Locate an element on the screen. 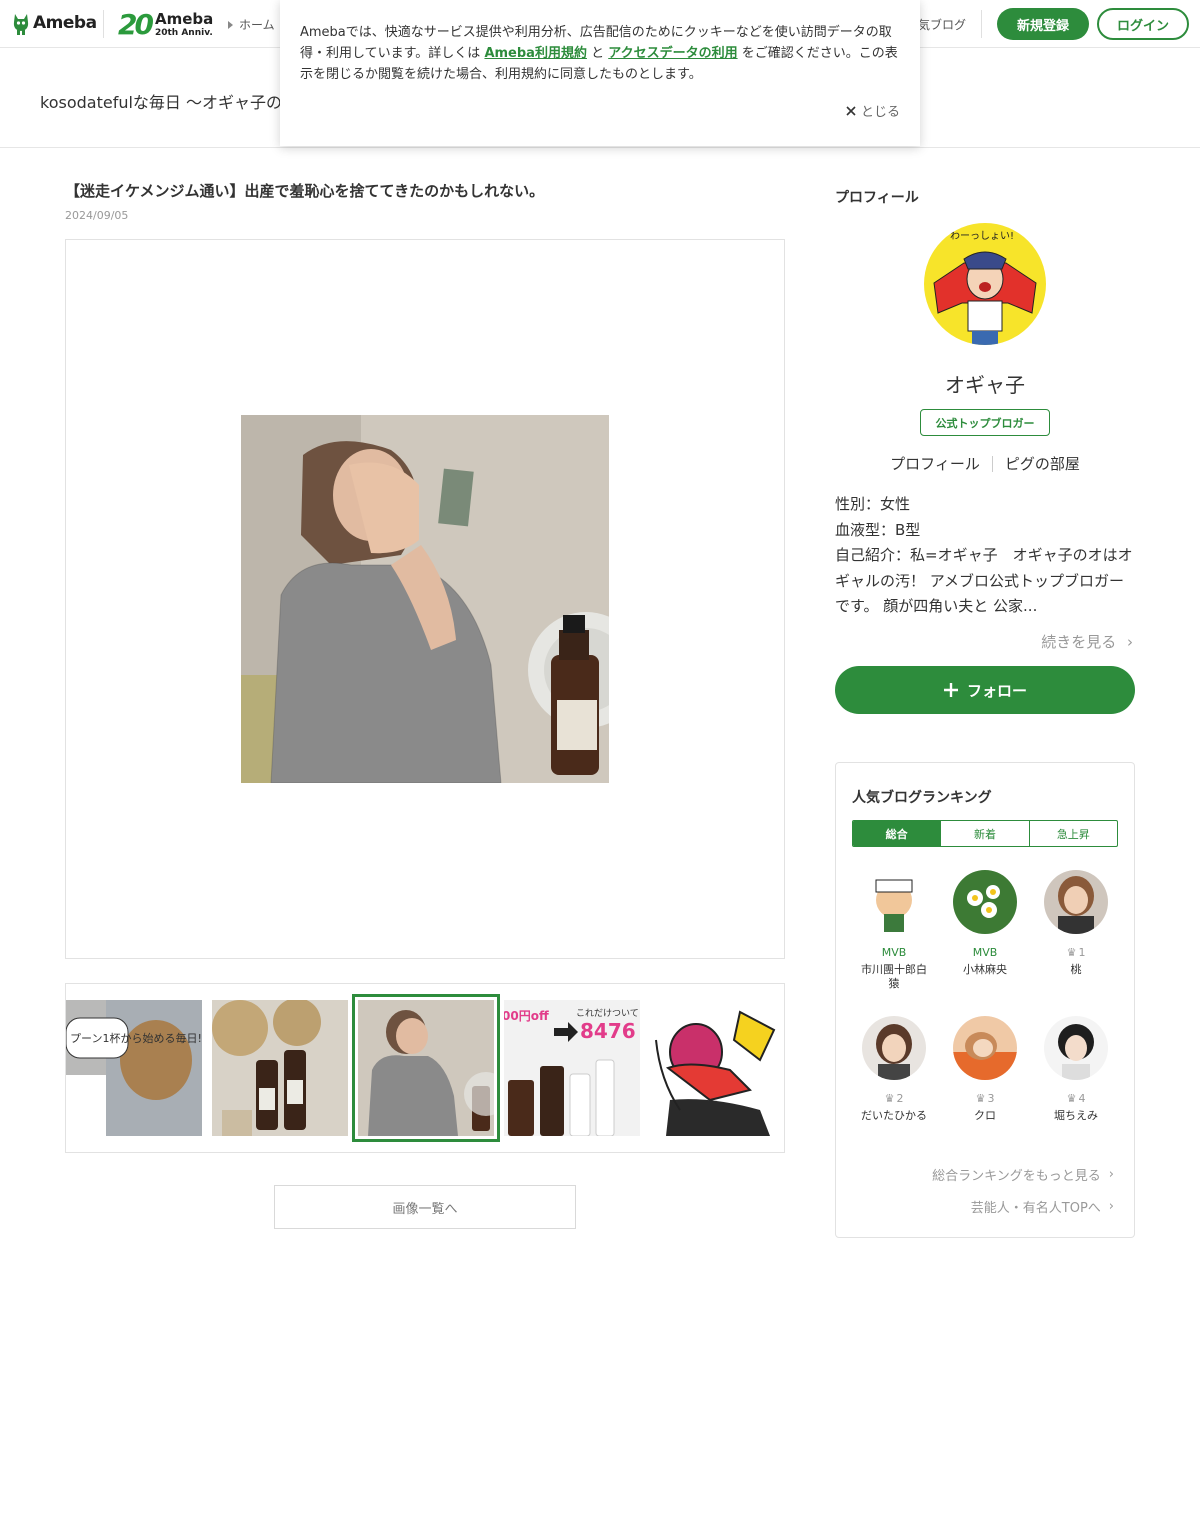 The height and width of the screenshot is (1529, 1200). profile-link: プロフィール is located at coordinates (935, 463).